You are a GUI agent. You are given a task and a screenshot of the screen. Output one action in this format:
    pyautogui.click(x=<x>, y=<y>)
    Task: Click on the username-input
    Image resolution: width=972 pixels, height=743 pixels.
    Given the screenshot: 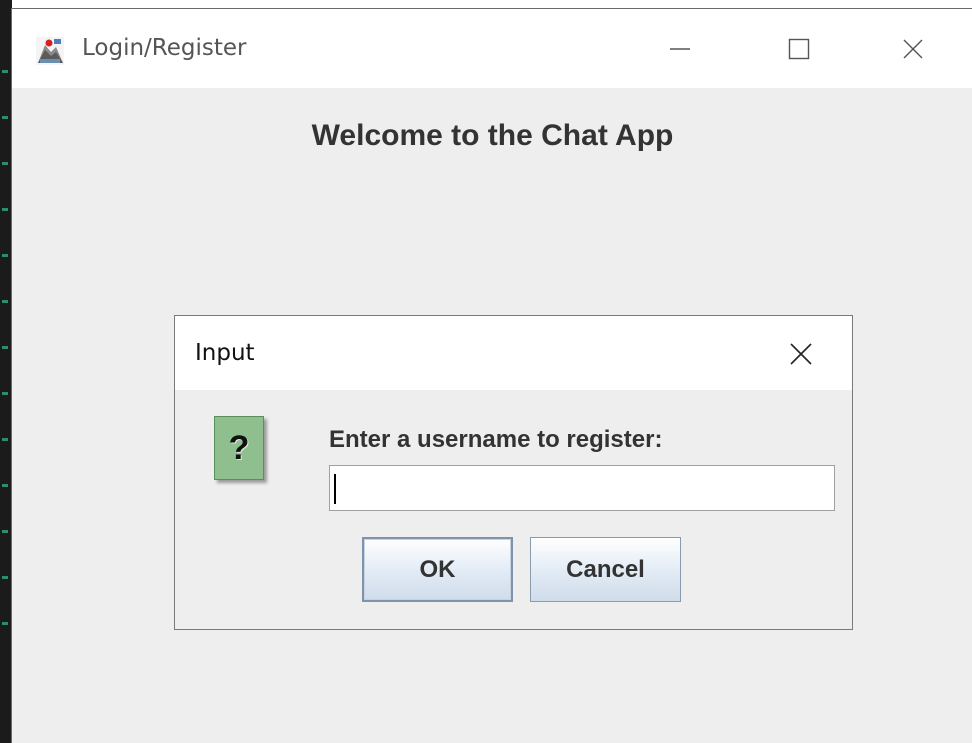 What is the action you would take?
    pyautogui.click(x=582, y=488)
    